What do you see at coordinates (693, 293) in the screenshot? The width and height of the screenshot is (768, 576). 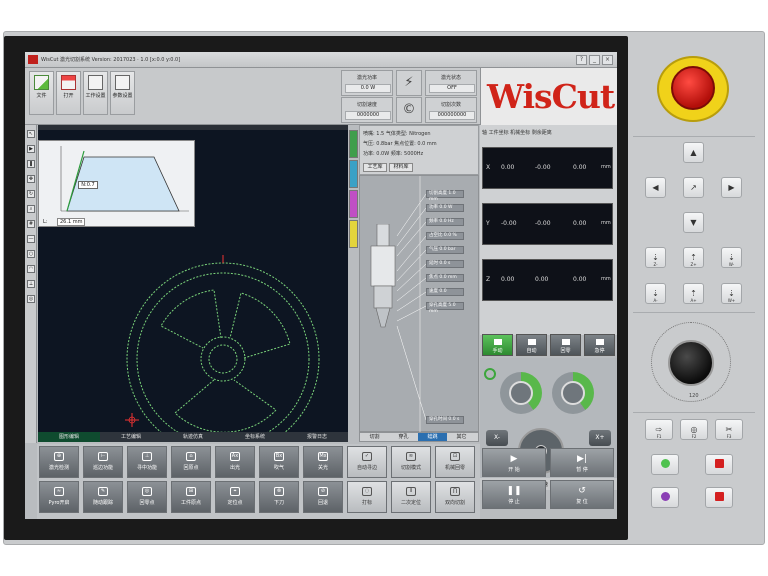 I see `hw-axis-key: ⇡ A+` at bounding box center [693, 293].